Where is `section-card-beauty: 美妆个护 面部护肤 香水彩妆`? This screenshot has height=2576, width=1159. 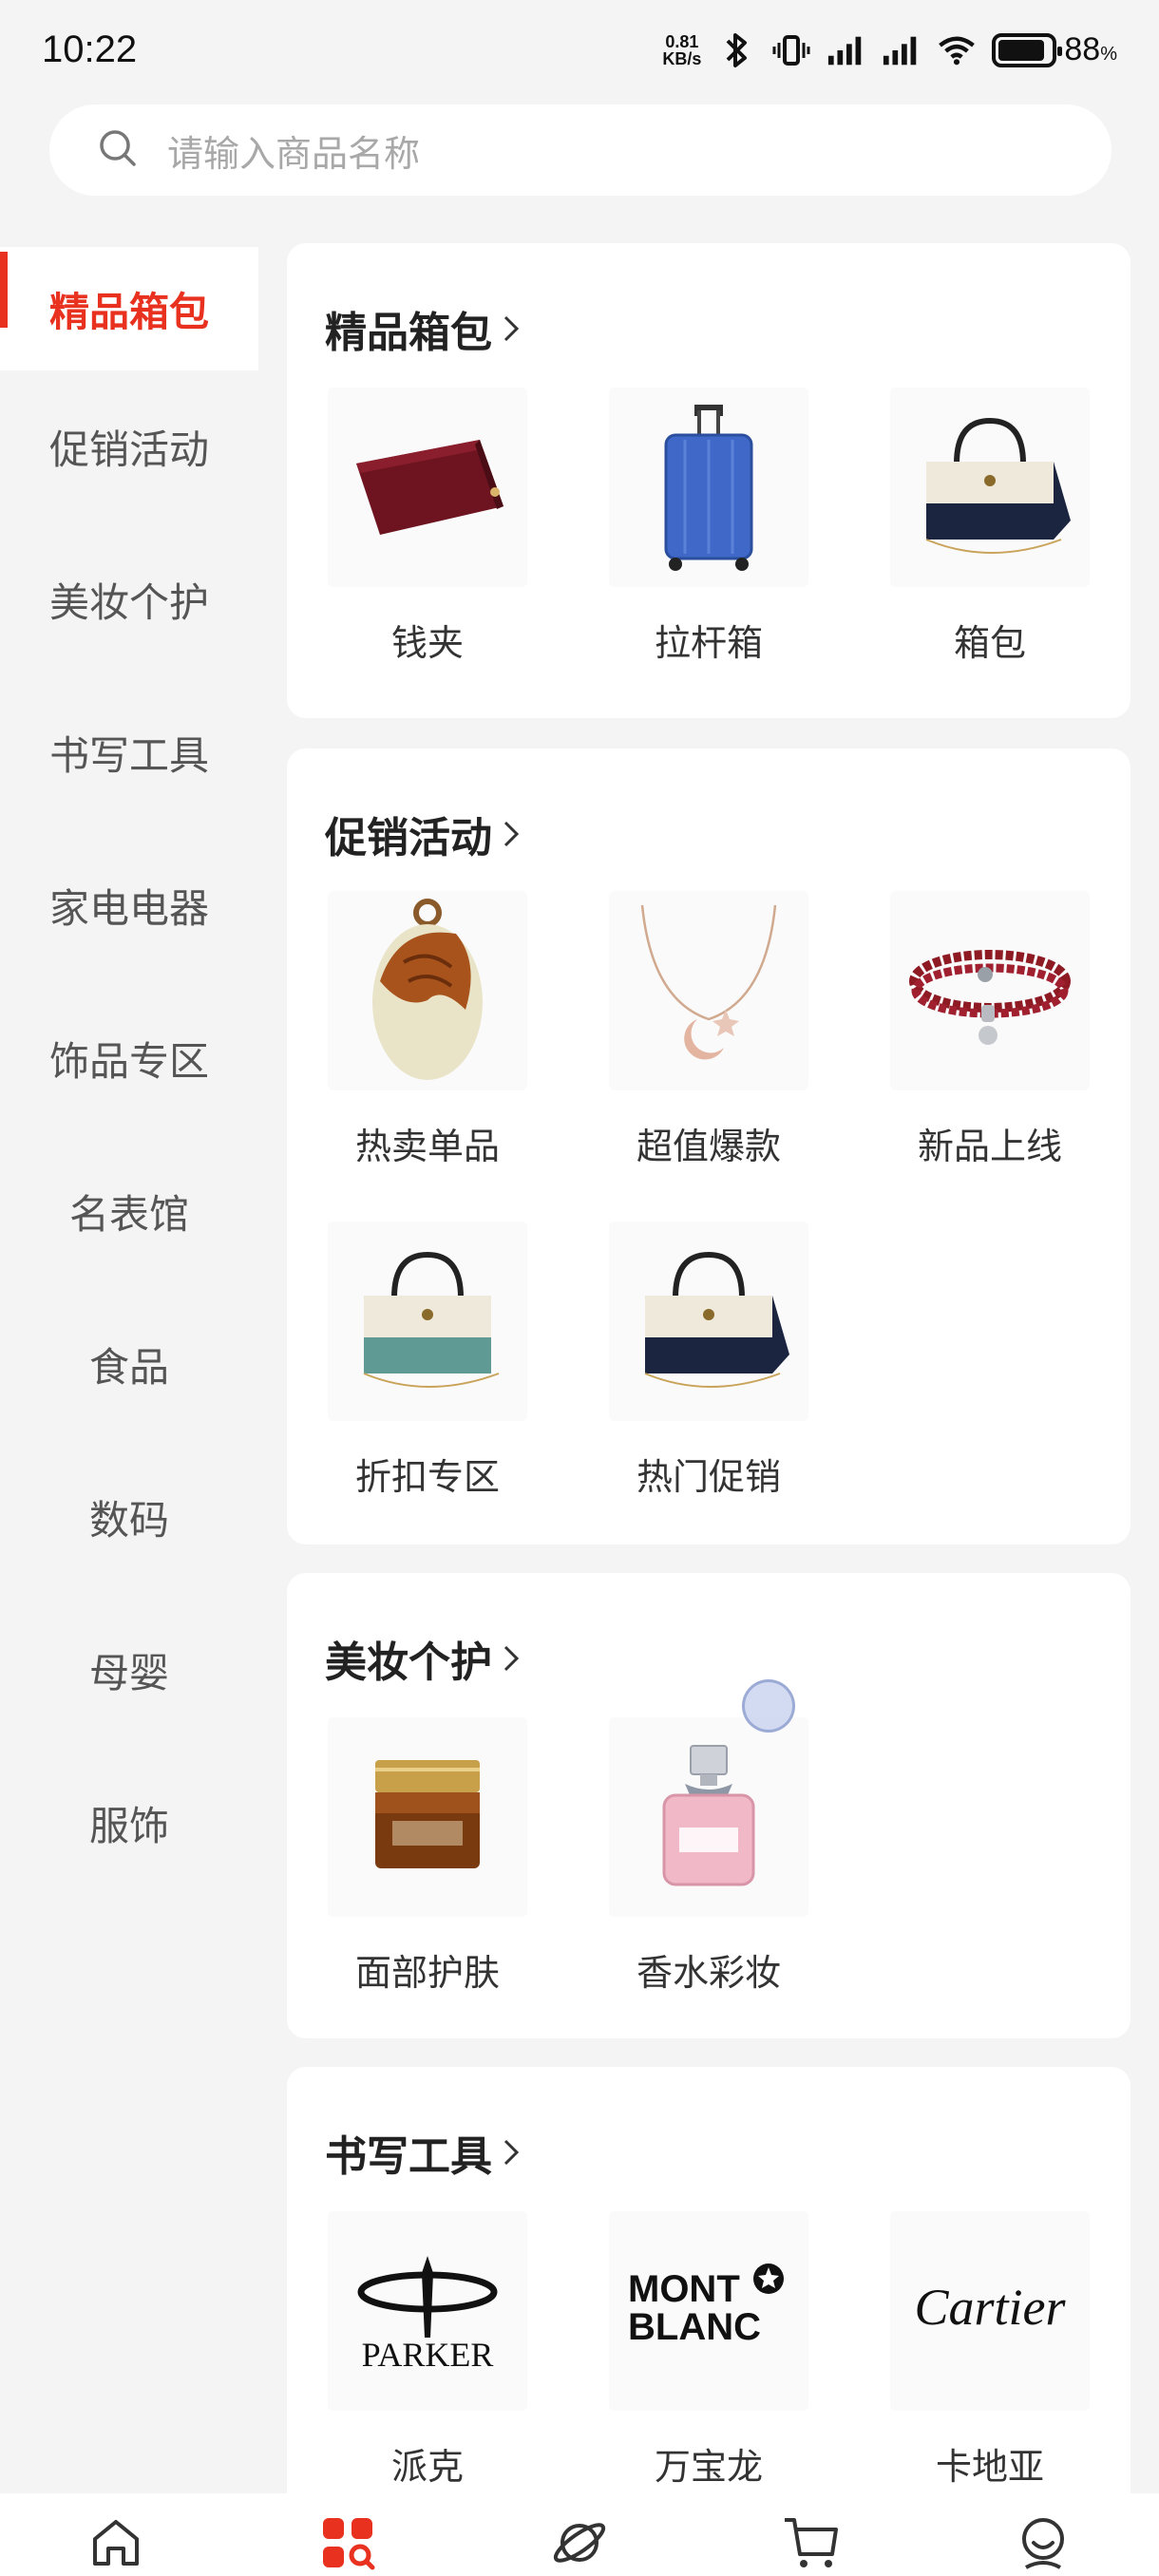
section-card-beauty: 美妆个护 面部护肤 香水彩妆 is located at coordinates (708, 1805).